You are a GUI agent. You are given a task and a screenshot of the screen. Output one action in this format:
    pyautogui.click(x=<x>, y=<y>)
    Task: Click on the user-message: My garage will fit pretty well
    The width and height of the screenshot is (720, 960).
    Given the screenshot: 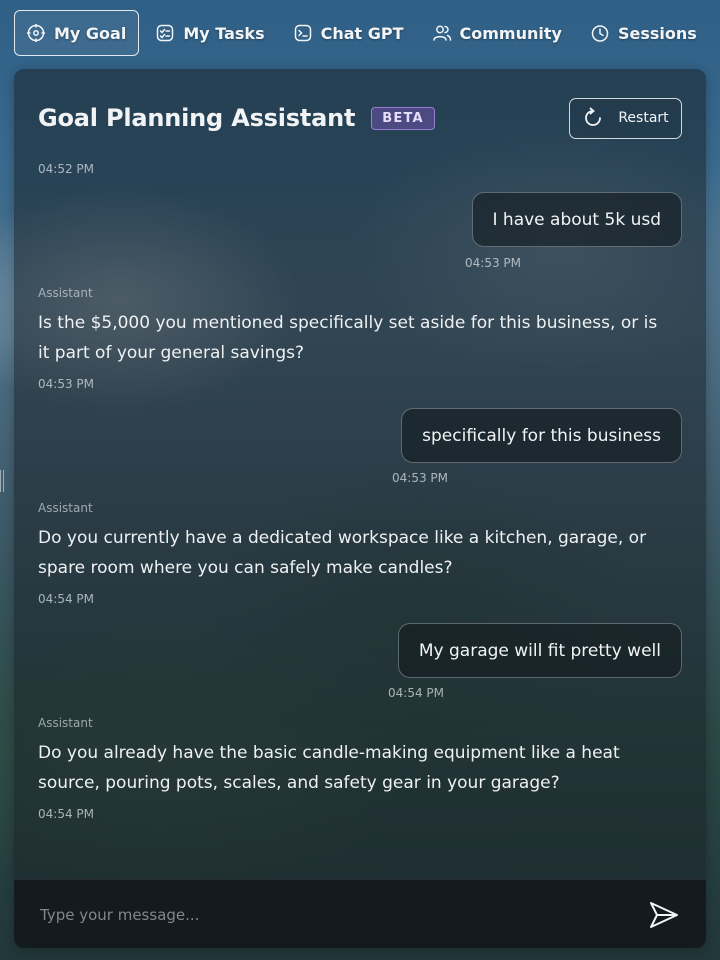 What is the action you would take?
    pyautogui.click(x=539, y=650)
    